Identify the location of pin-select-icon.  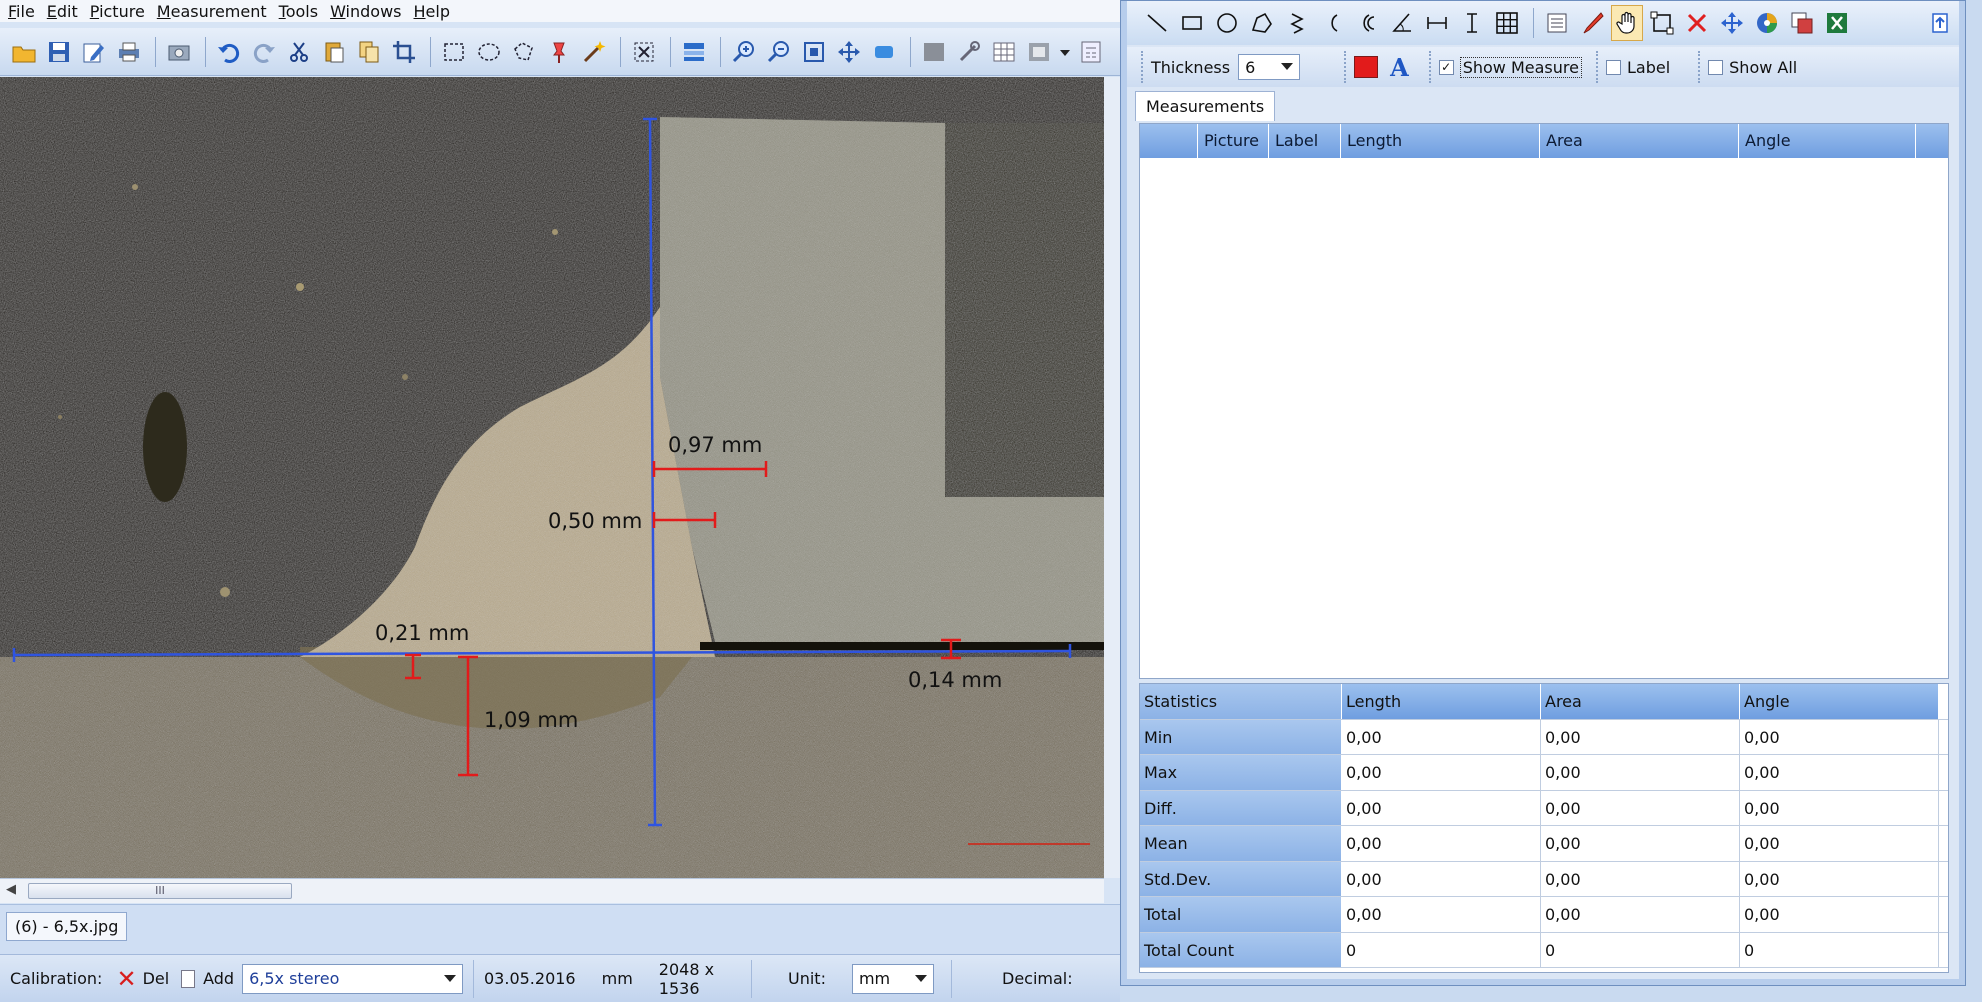
(559, 52).